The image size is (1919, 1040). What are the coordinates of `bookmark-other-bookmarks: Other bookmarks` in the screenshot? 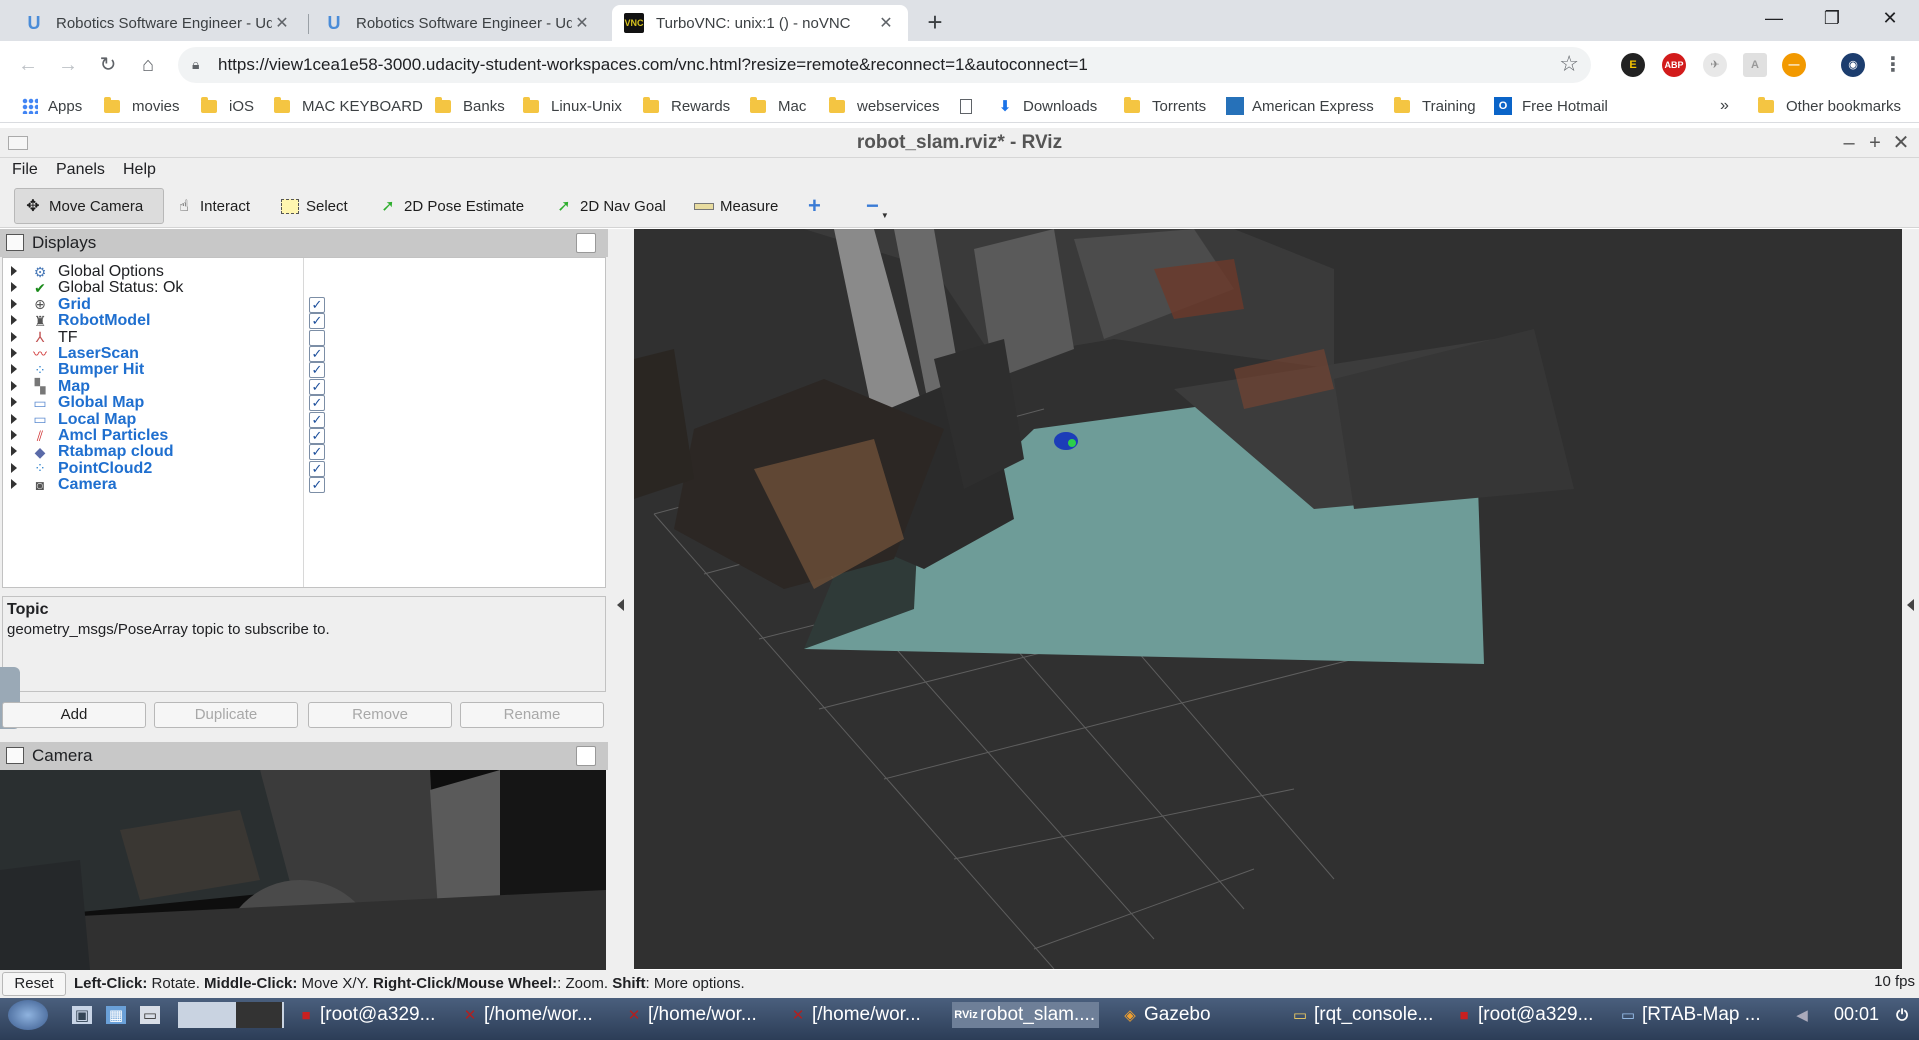 It's located at (1829, 106).